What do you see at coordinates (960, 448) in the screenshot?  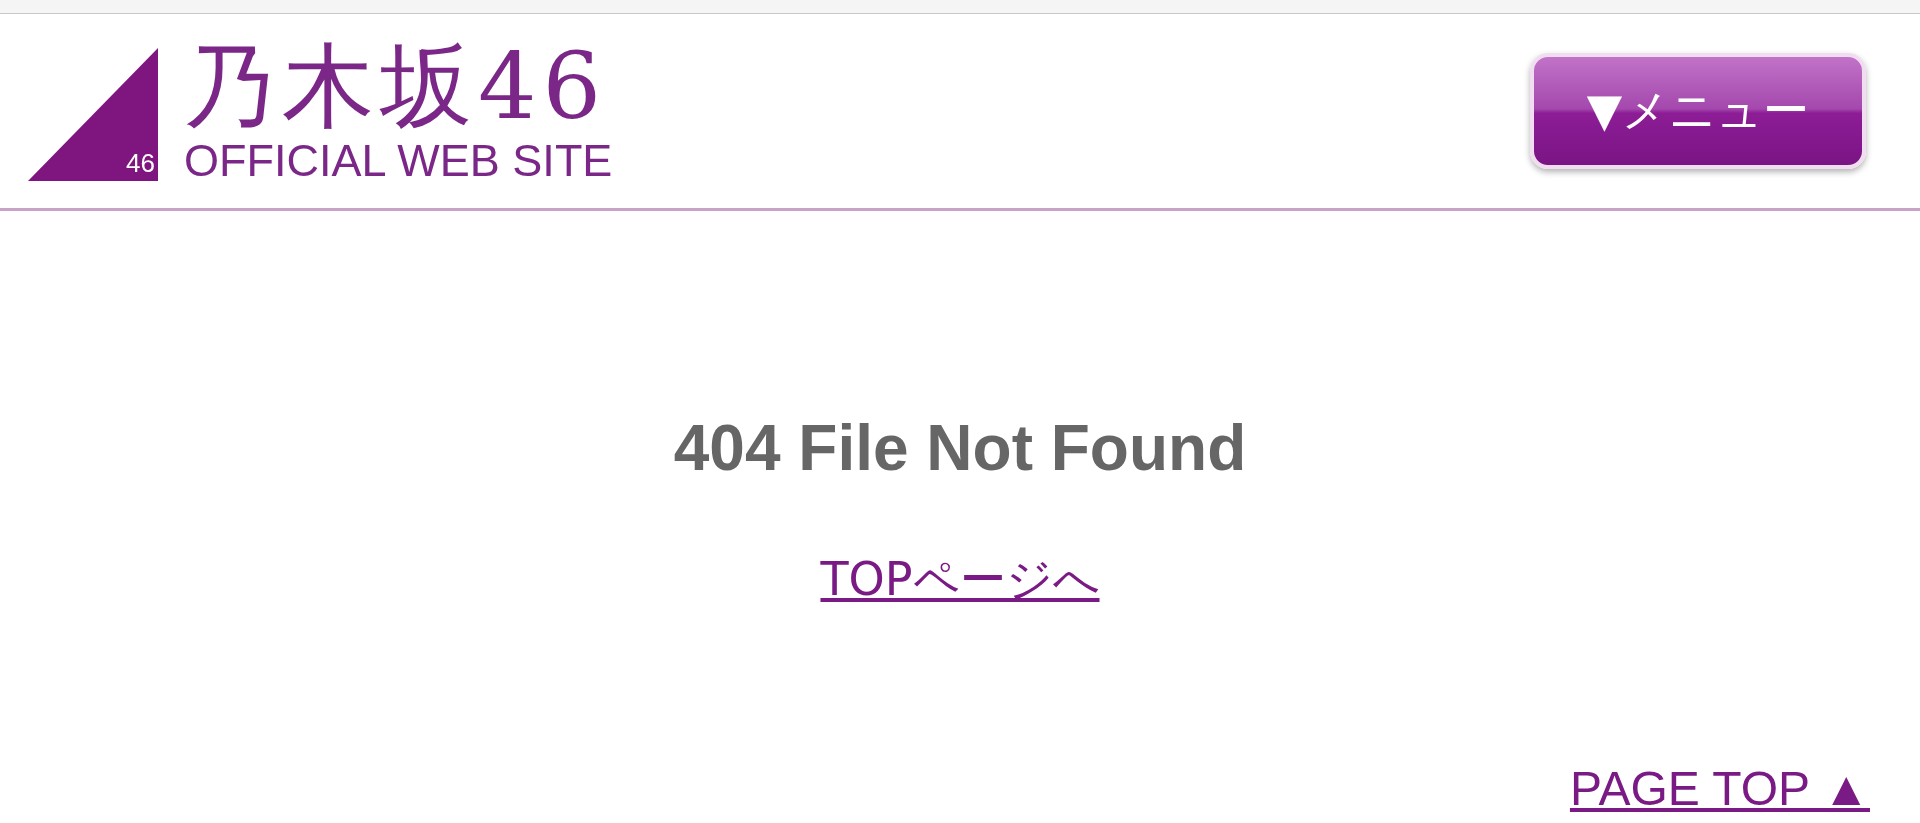 I see `error-heading: 404 File Not Found` at bounding box center [960, 448].